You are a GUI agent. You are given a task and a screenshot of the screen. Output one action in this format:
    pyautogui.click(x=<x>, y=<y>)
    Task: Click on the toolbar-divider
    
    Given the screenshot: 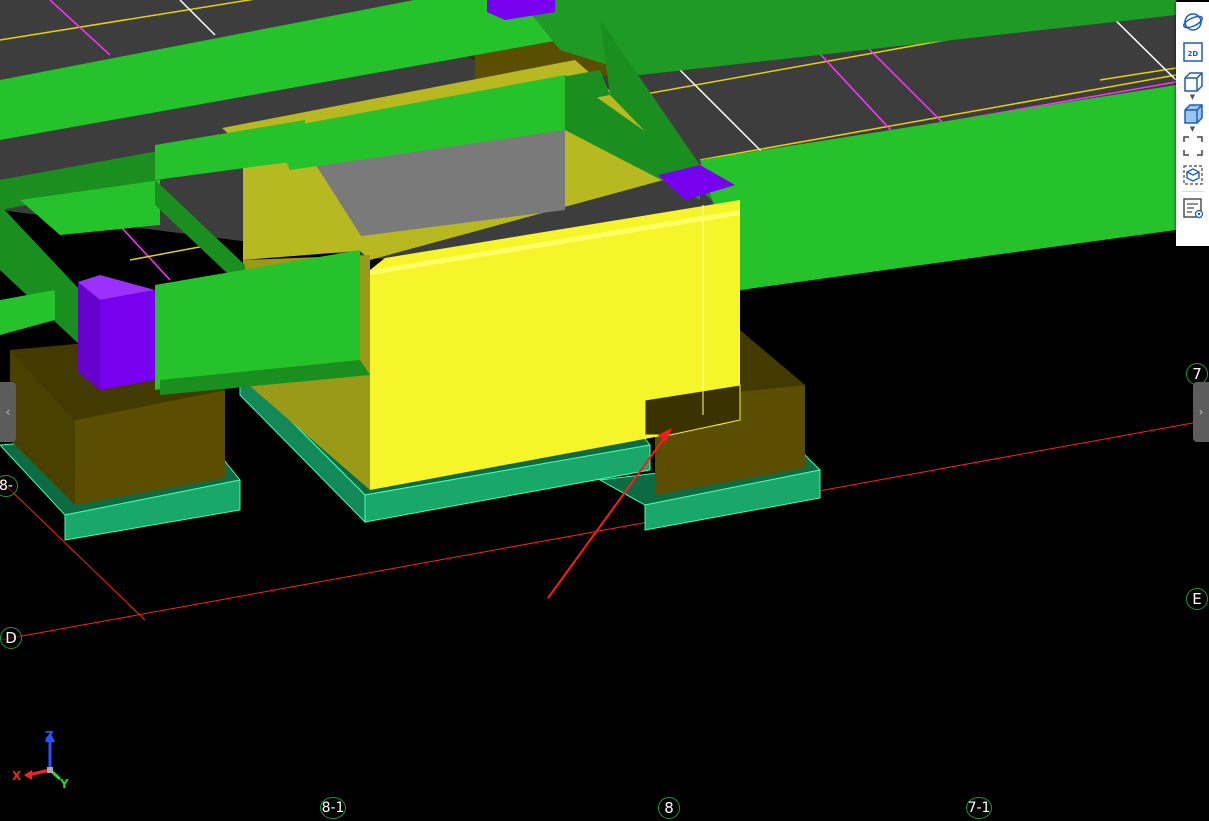 What is the action you would take?
    pyautogui.click(x=1192, y=191)
    